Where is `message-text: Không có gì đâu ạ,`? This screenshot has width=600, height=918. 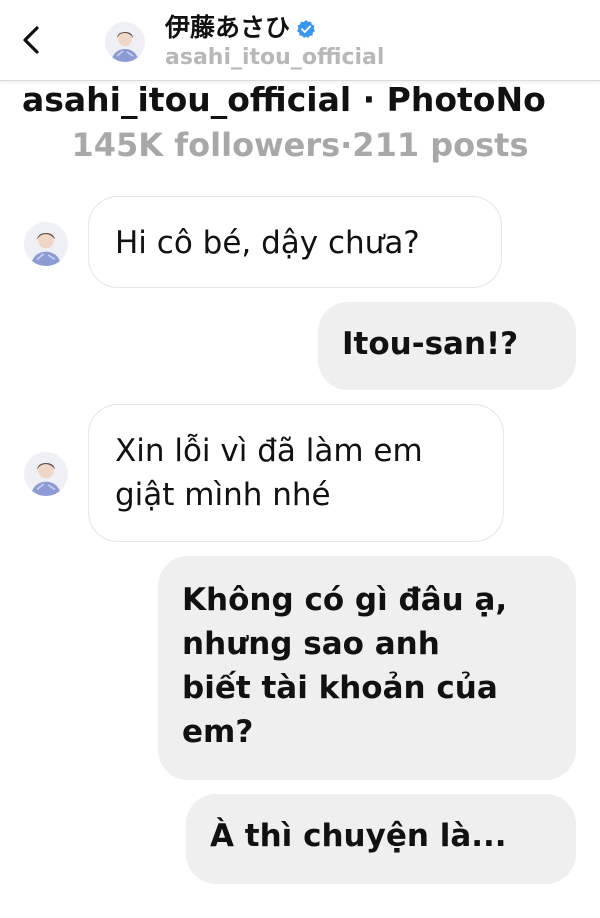
message-text: Không có gì đâu ạ, is located at coordinates (345, 600).